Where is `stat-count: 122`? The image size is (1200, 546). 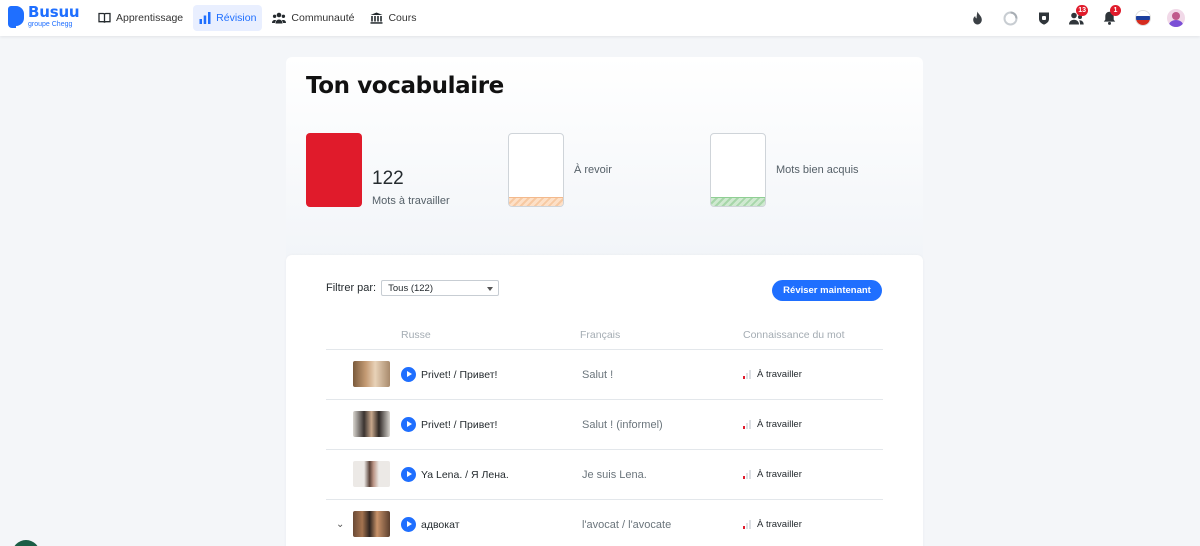 stat-count: 122 is located at coordinates (388, 178).